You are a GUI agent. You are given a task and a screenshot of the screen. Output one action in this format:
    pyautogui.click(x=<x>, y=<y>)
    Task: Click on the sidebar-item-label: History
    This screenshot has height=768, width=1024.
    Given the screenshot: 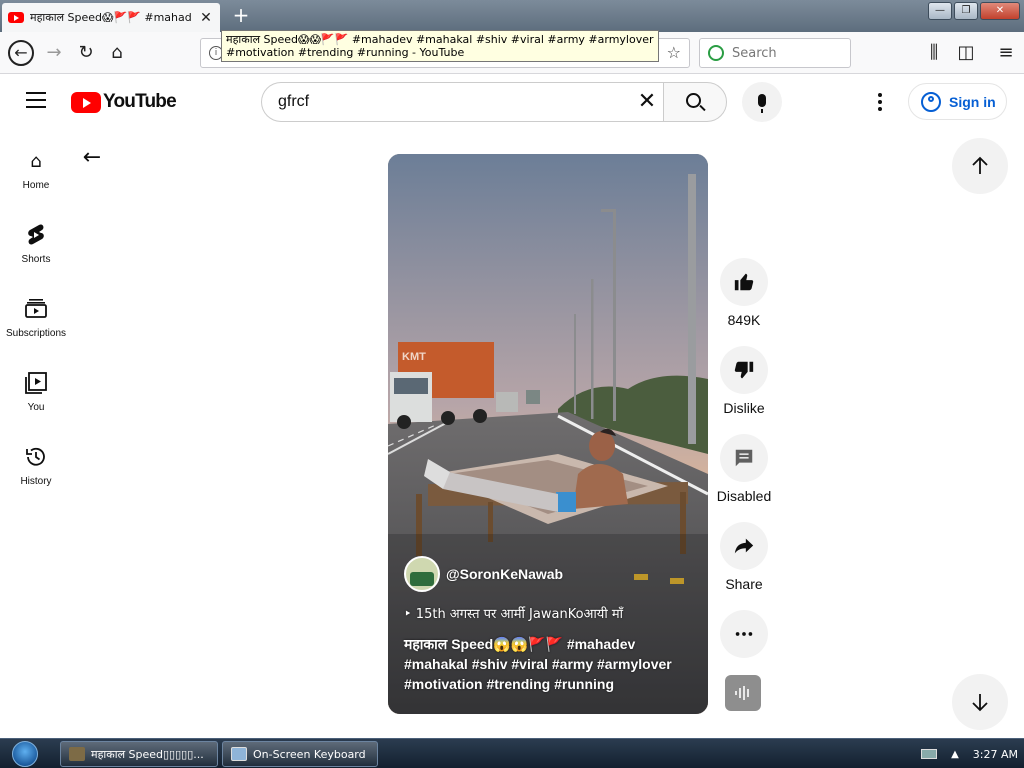 What is the action you would take?
    pyautogui.click(x=36, y=481)
    